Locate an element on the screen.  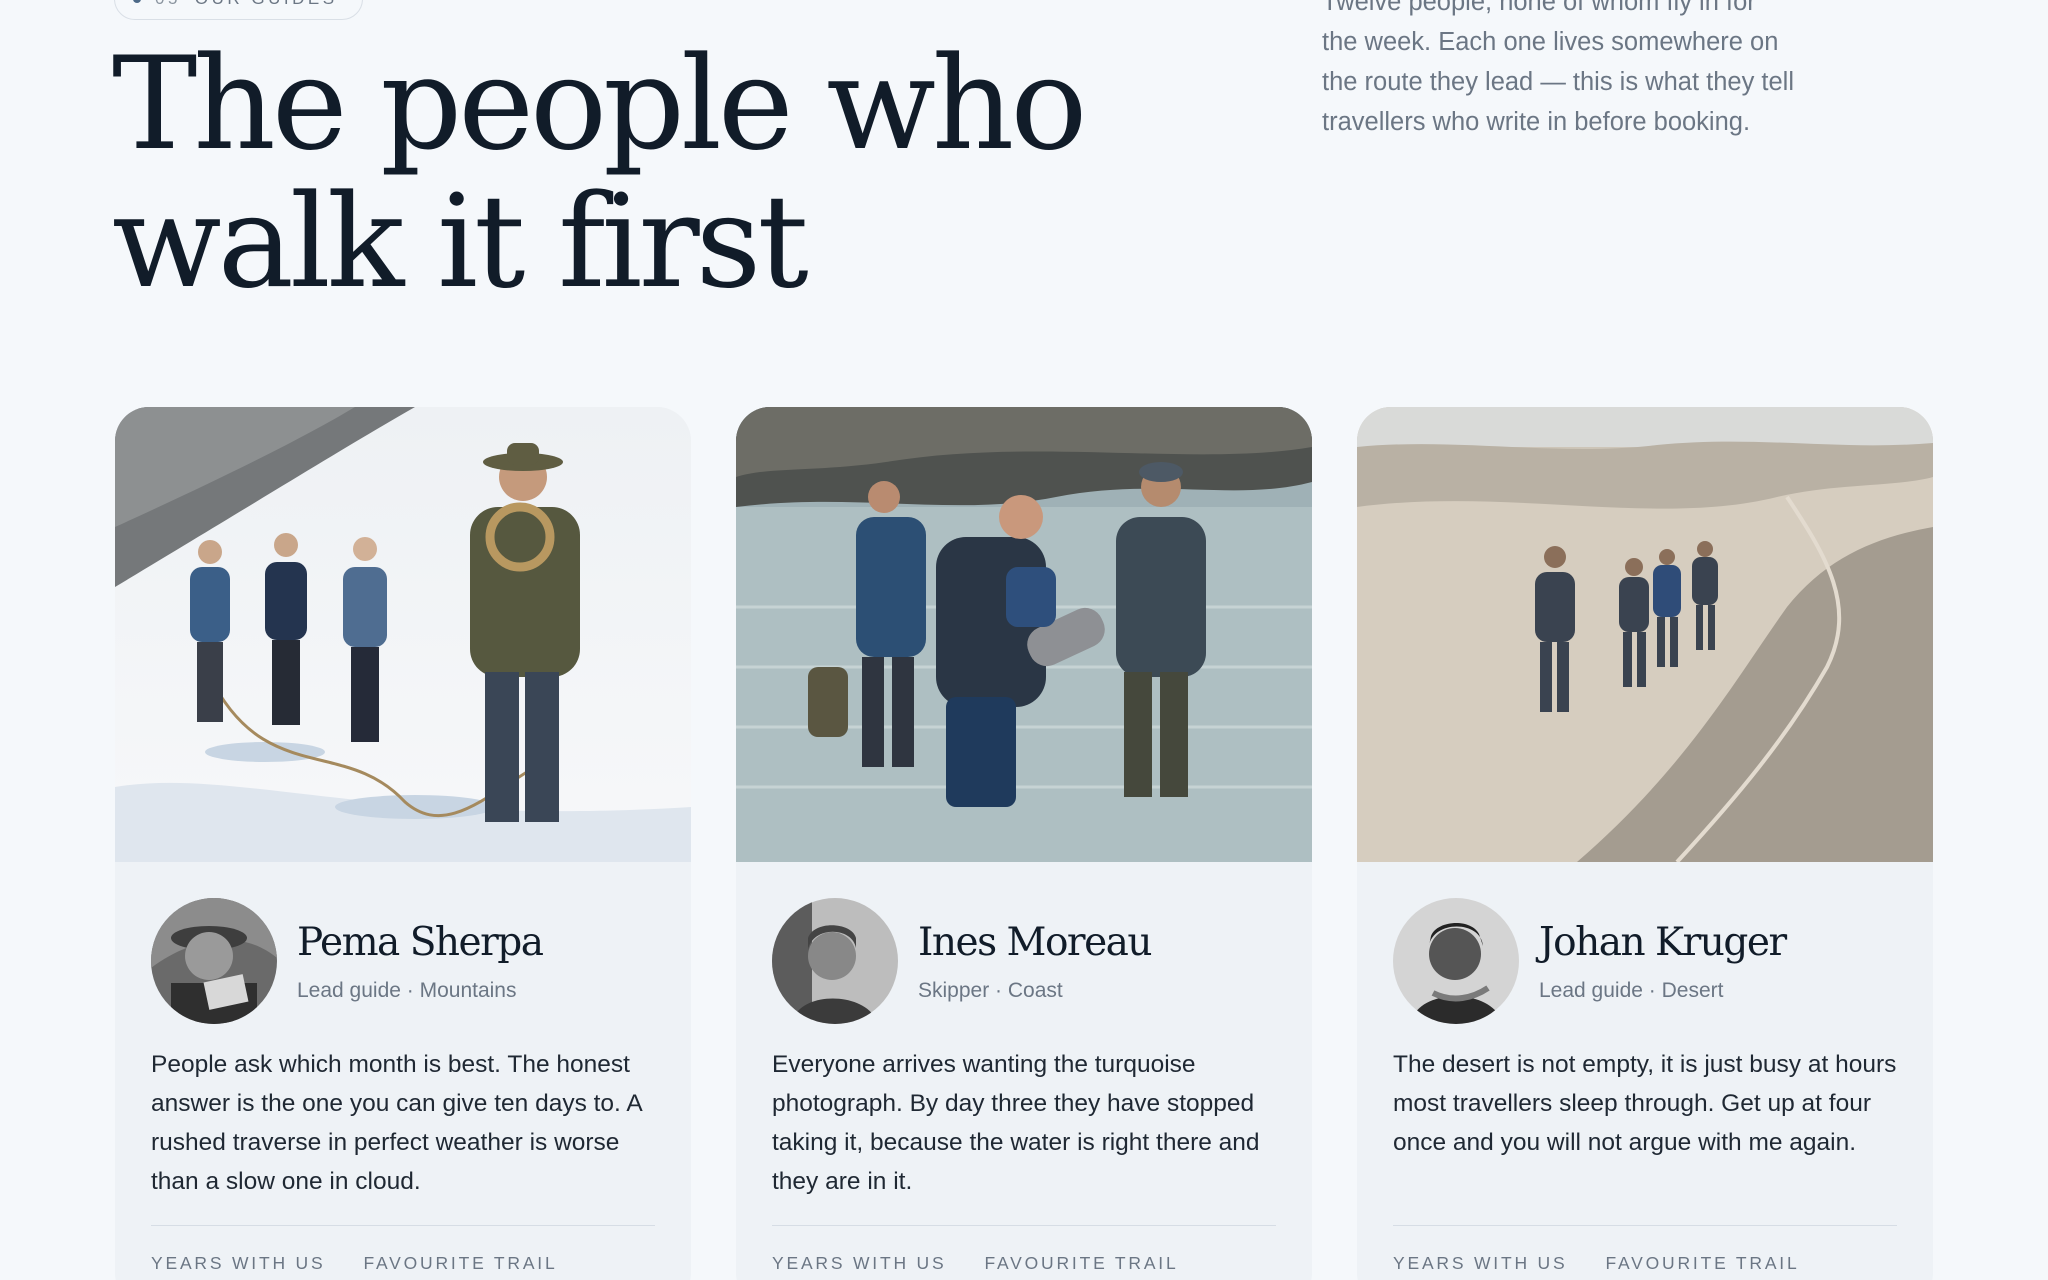
section-eyebrow: 05 OUR GUIDES is located at coordinates (238, 10).